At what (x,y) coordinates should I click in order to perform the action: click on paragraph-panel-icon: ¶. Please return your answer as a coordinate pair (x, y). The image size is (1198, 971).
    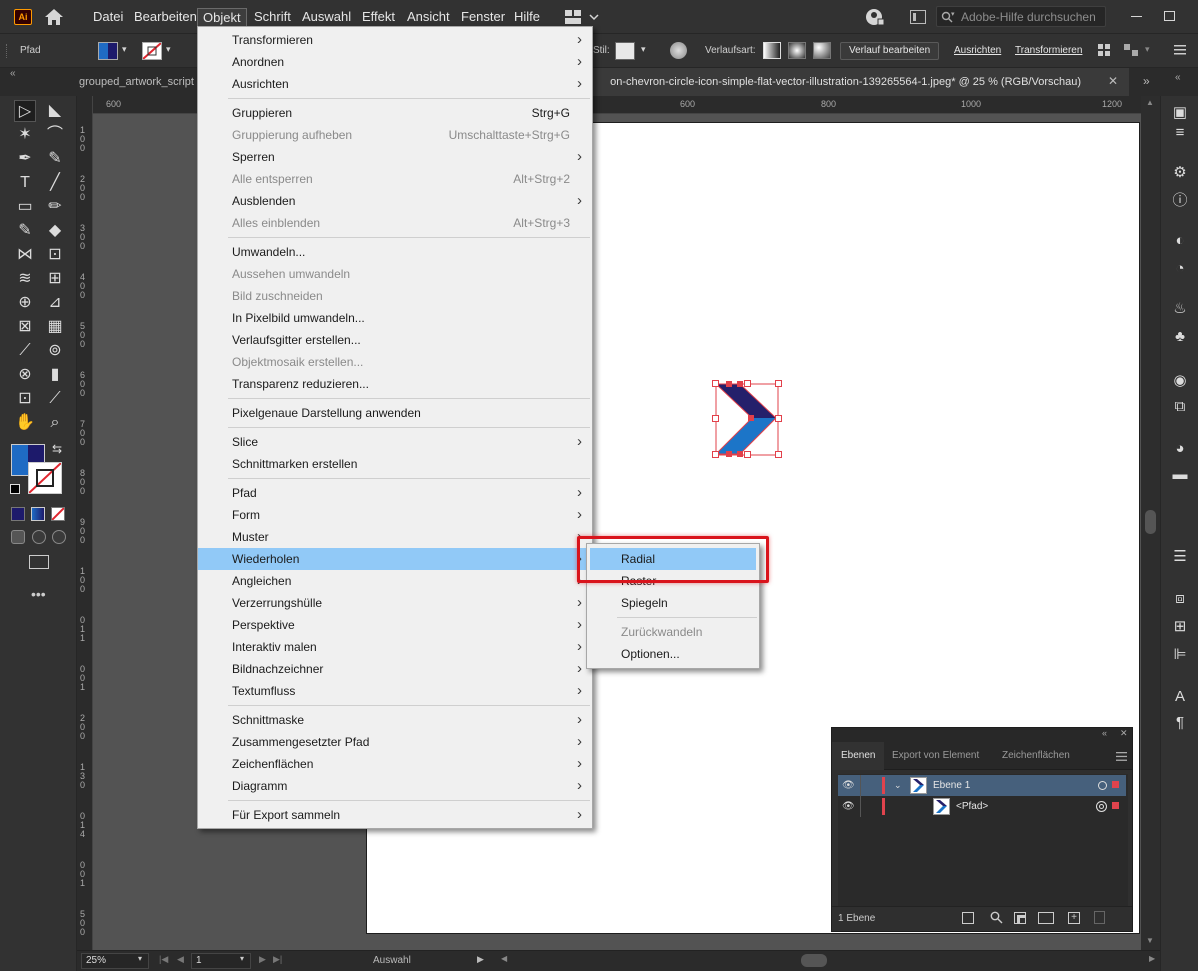
    Looking at the image, I should click on (1180, 723).